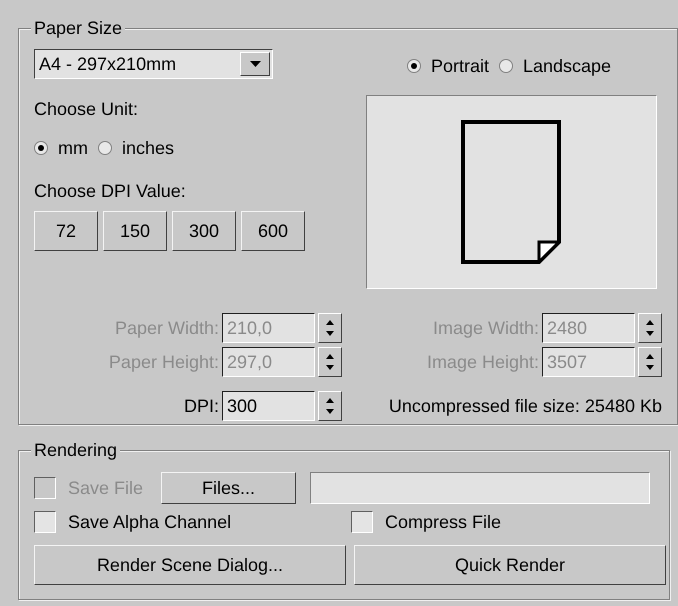  Describe the element at coordinates (482, 362) in the screenshot. I see `field-label: Image Height:` at that location.